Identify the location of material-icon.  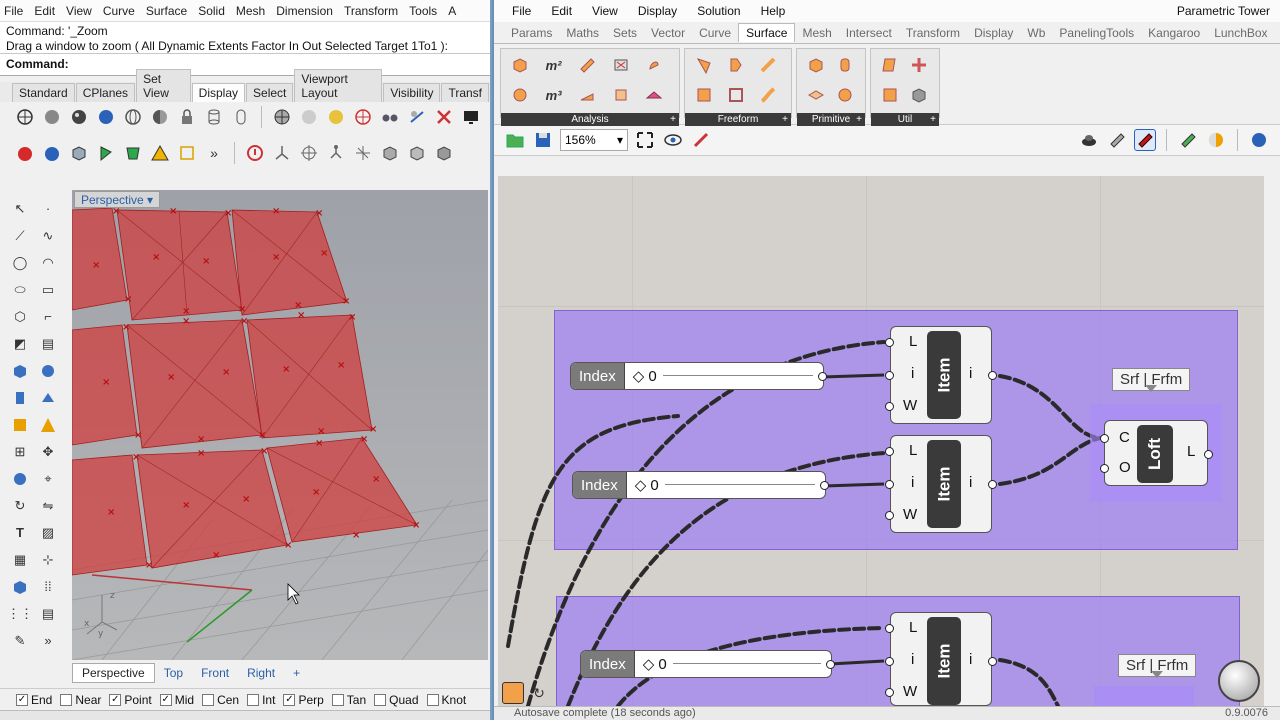
(1216, 140).